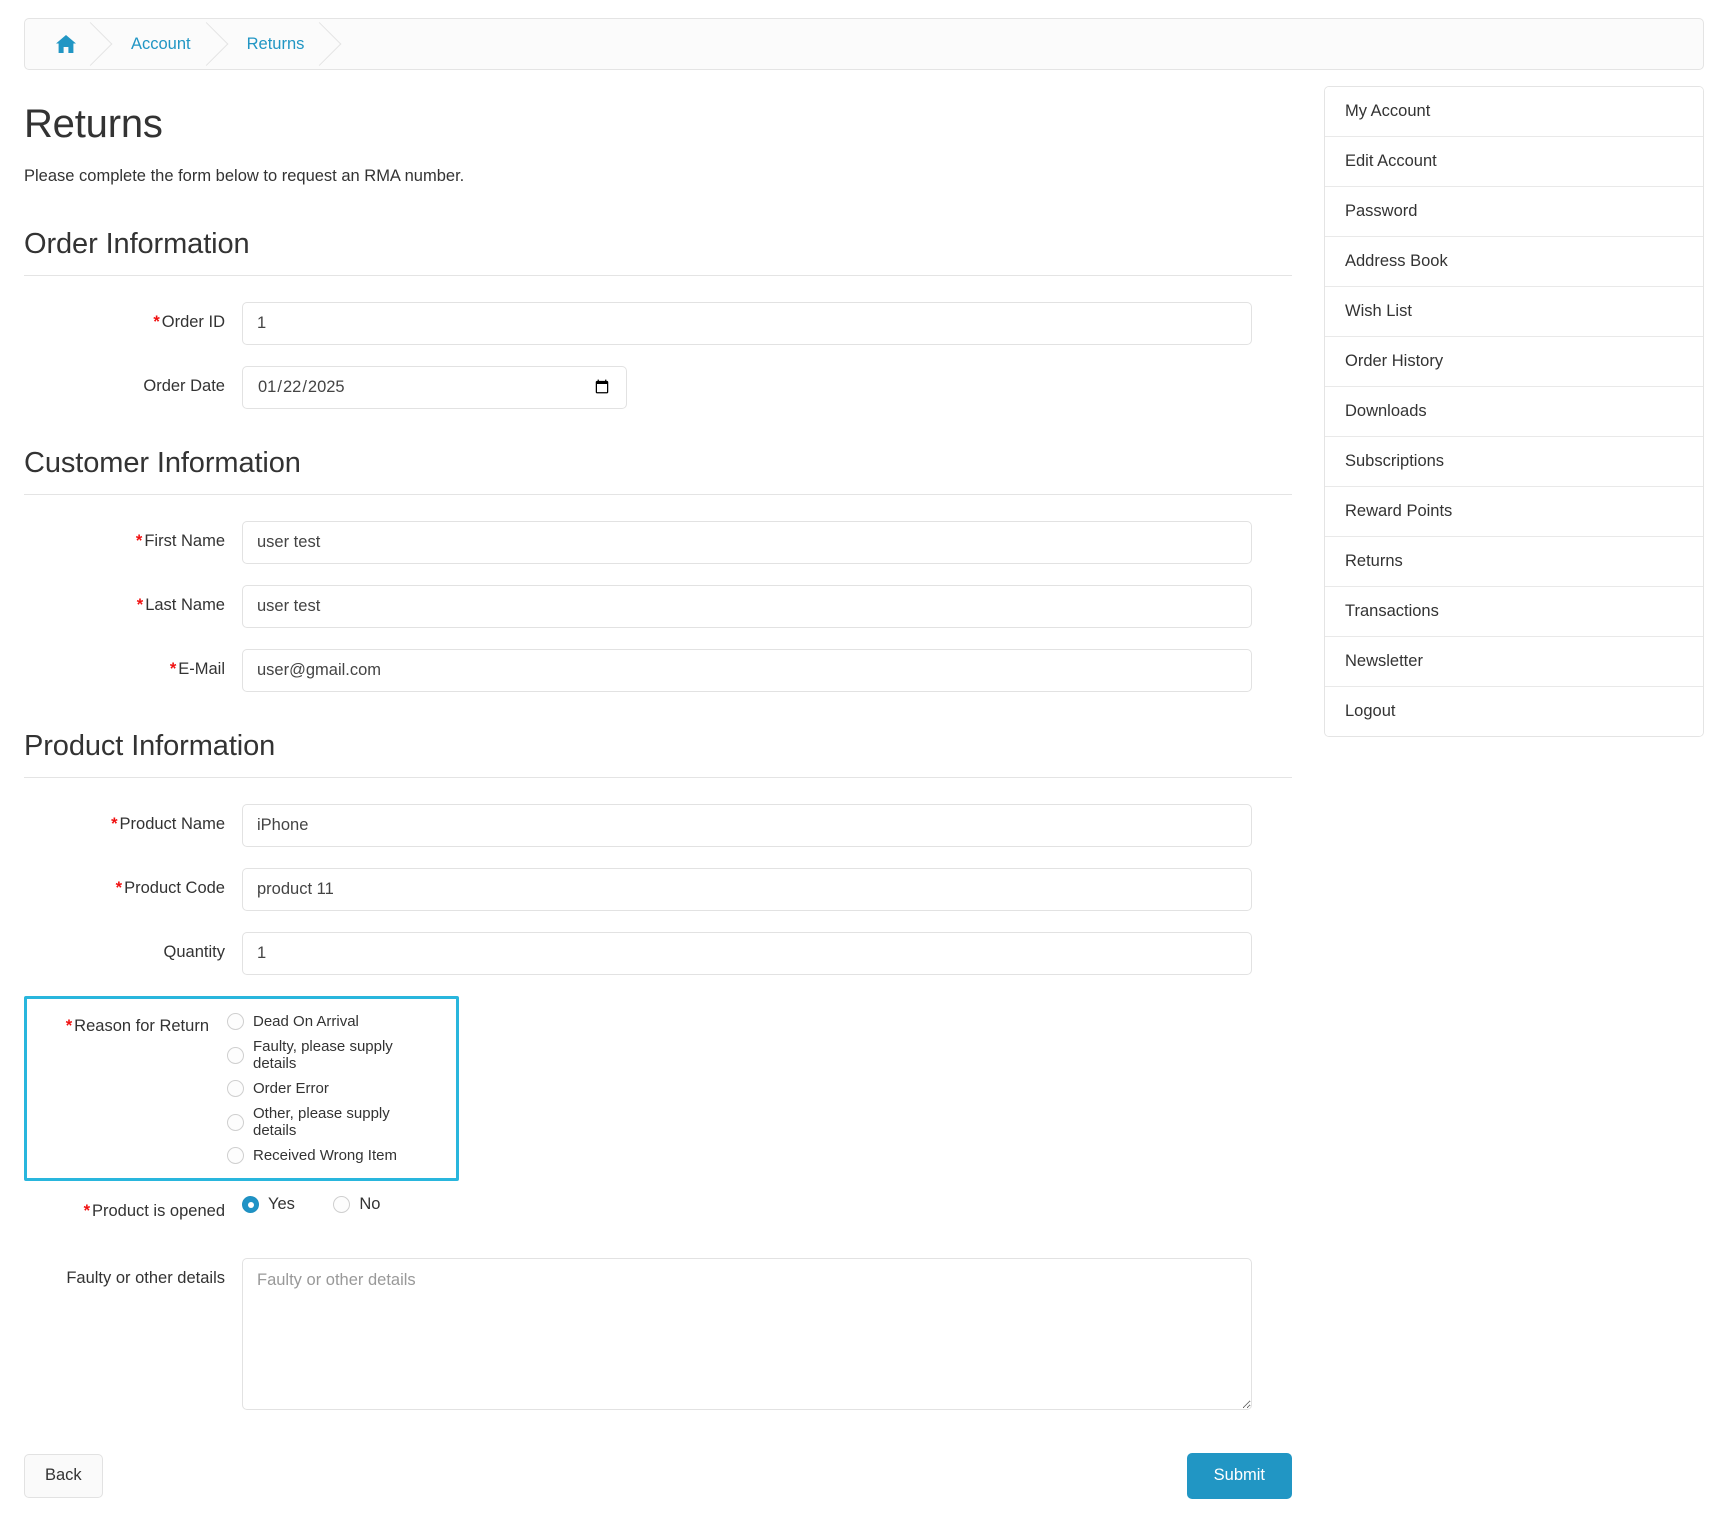 The image size is (1728, 1534). What do you see at coordinates (1514, 112) in the screenshot?
I see `sidebar-item-my-account: My Account` at bounding box center [1514, 112].